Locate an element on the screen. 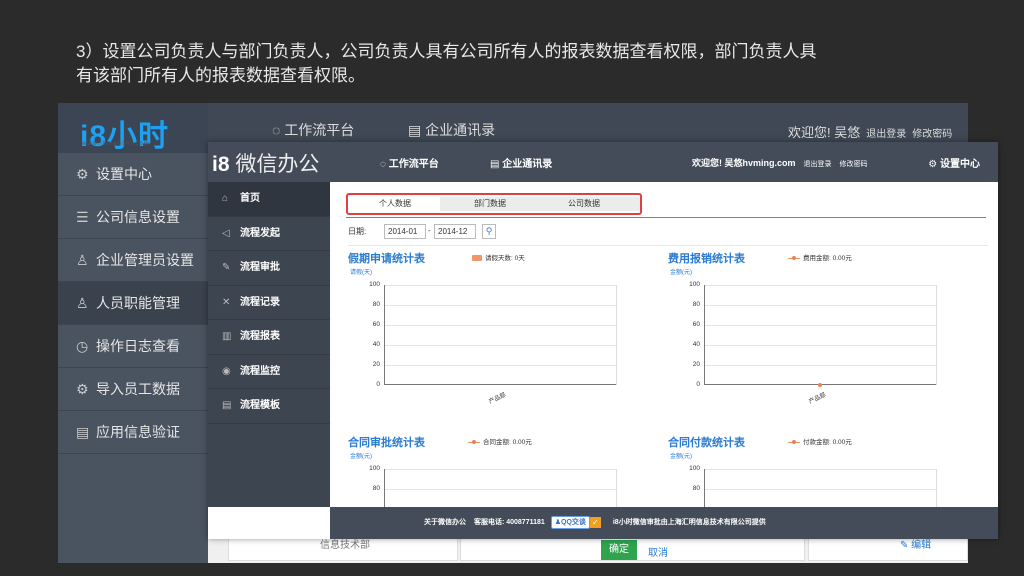 This screenshot has height=576, width=1024. megaphone-icon: ◁ is located at coordinates (226, 233).